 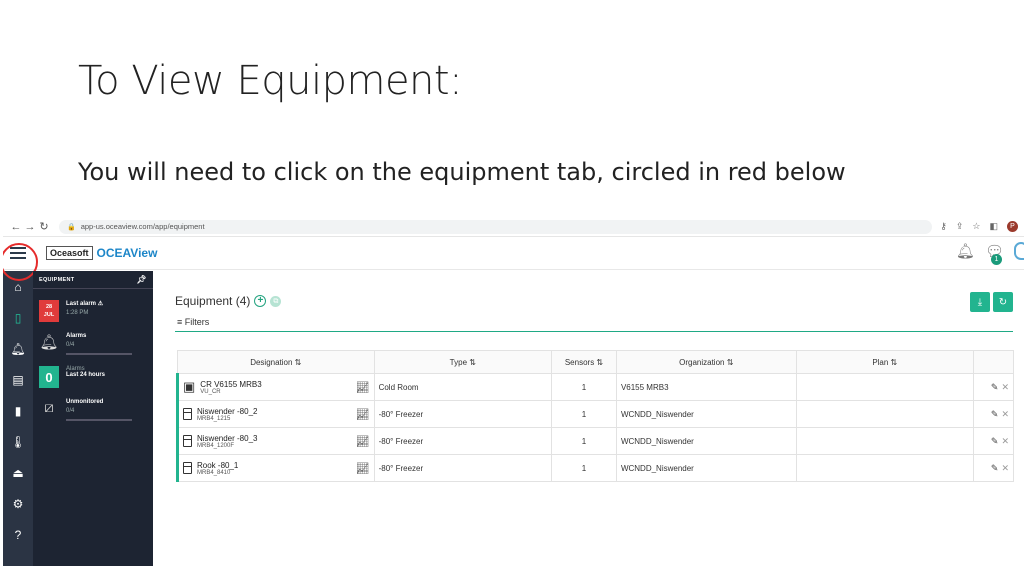 I want to click on panel-header: EQUIPMENT, so click(x=57, y=279).